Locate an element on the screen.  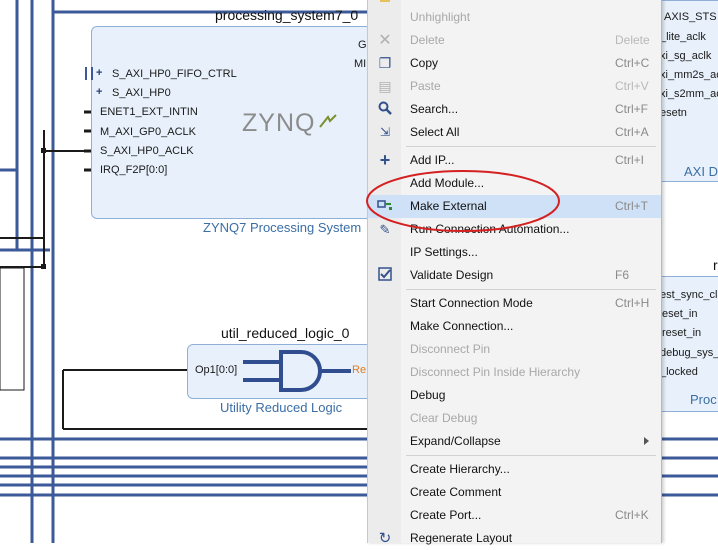
copy-icon: ❐ is located at coordinates (385, 63).